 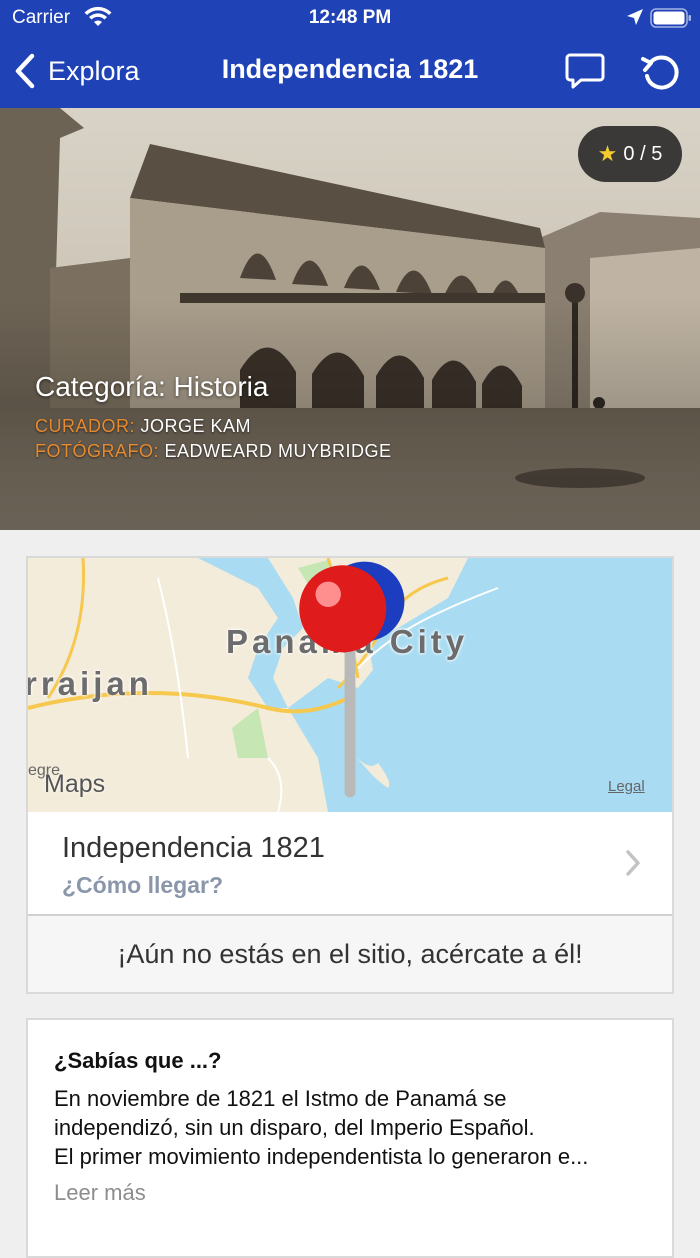 What do you see at coordinates (670, 18) in the screenshot?
I see `battery-icon` at bounding box center [670, 18].